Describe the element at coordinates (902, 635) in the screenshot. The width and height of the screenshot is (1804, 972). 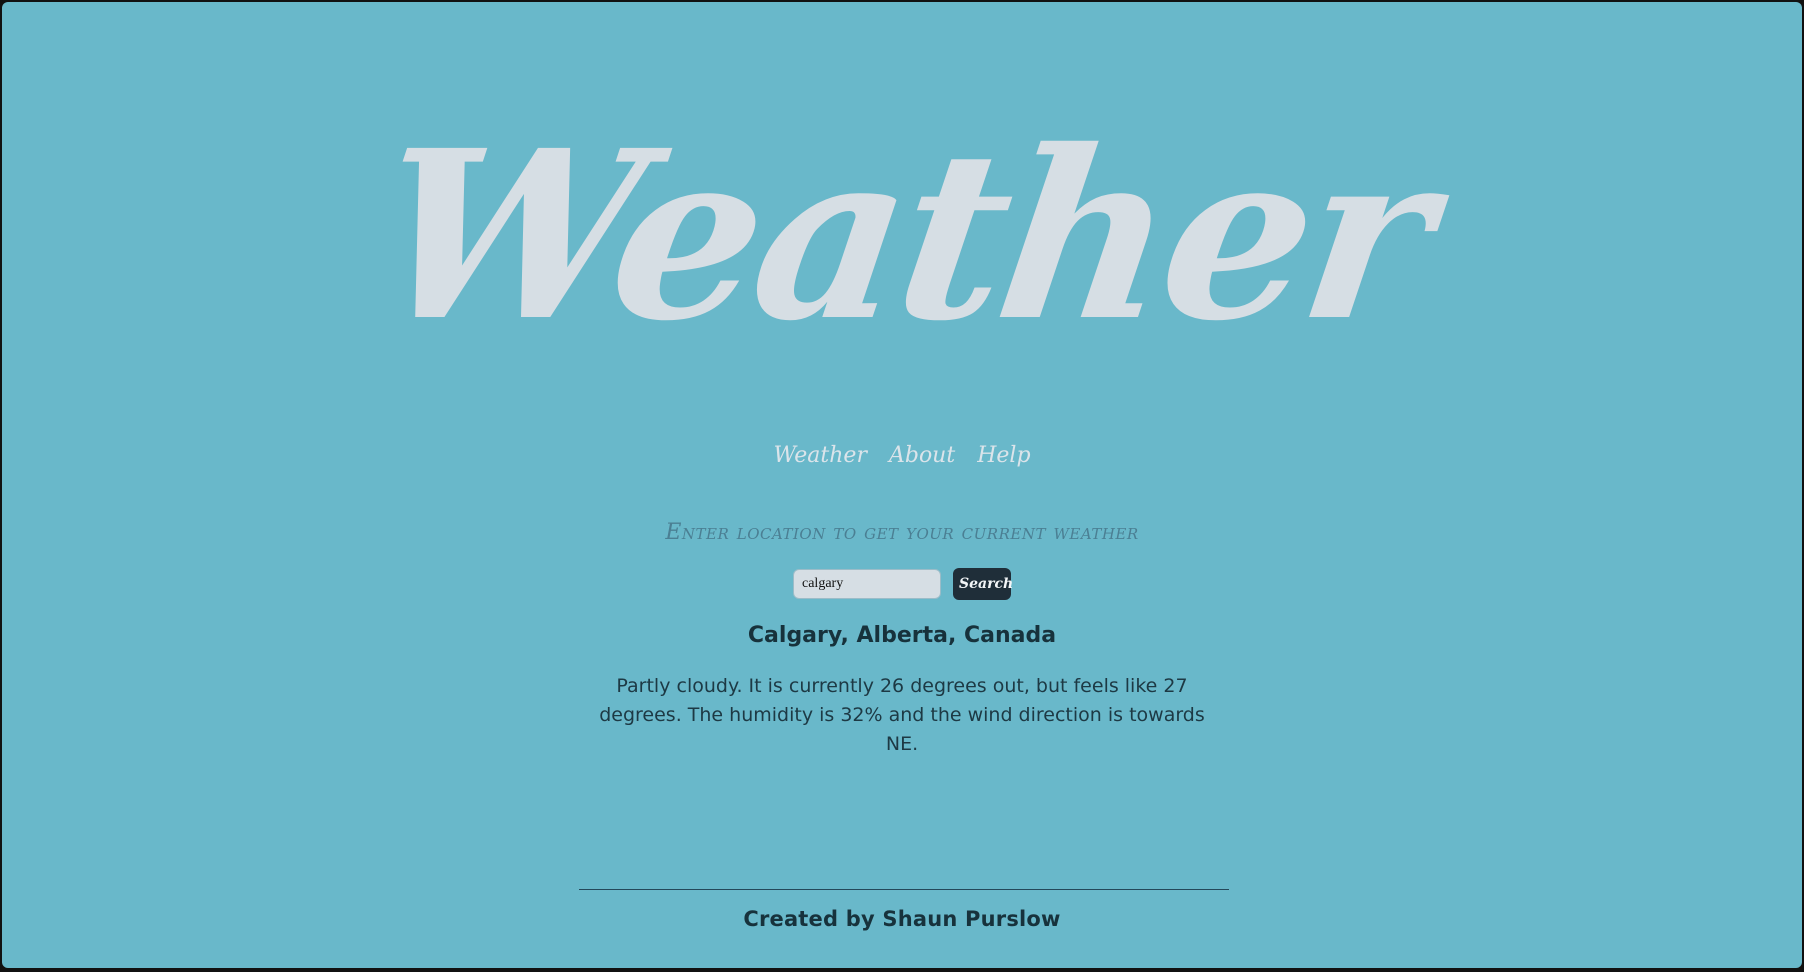
I see `location-heading: Calgary, Alberta, Canada` at that location.